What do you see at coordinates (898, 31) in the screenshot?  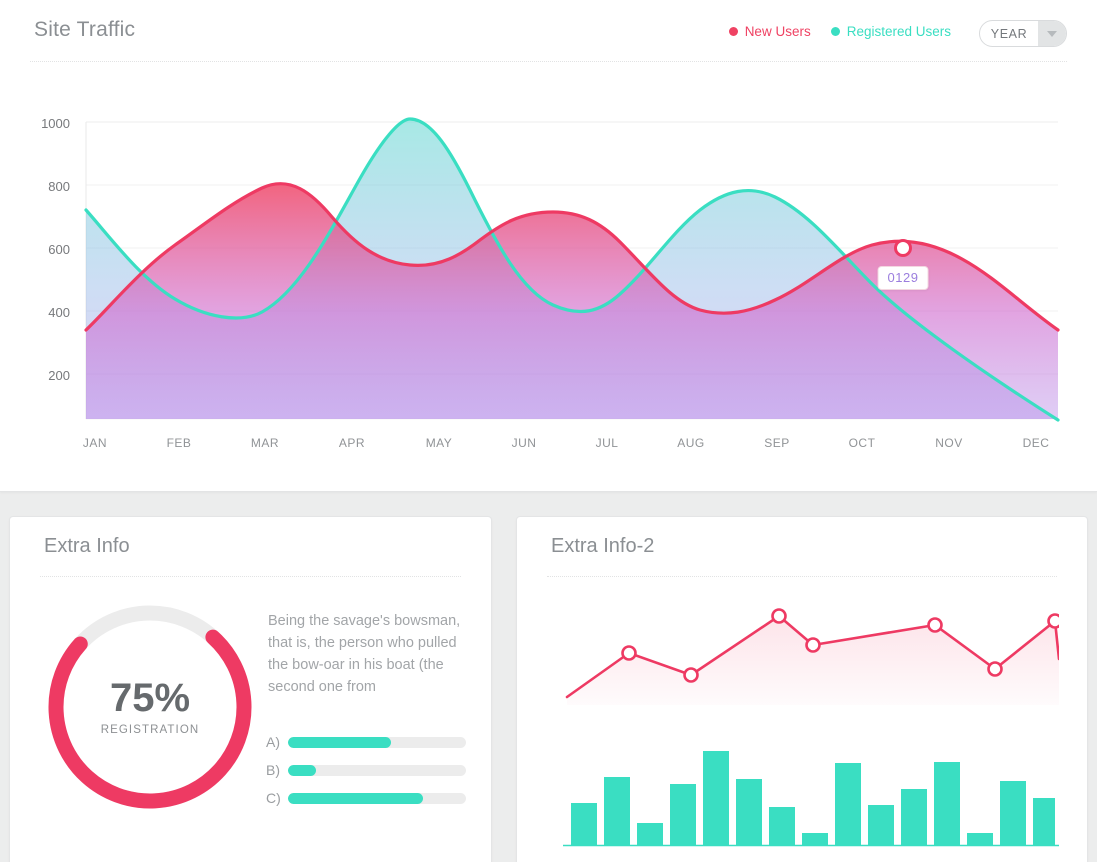 I see `legend-label-registered-users: Registered Users` at bounding box center [898, 31].